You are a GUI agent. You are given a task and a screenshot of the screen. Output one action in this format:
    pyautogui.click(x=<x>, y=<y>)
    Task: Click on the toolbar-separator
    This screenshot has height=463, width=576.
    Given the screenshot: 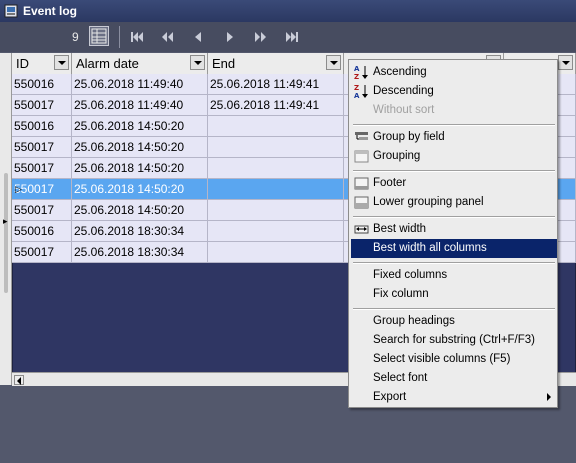 What is the action you would take?
    pyautogui.click(x=119, y=37)
    